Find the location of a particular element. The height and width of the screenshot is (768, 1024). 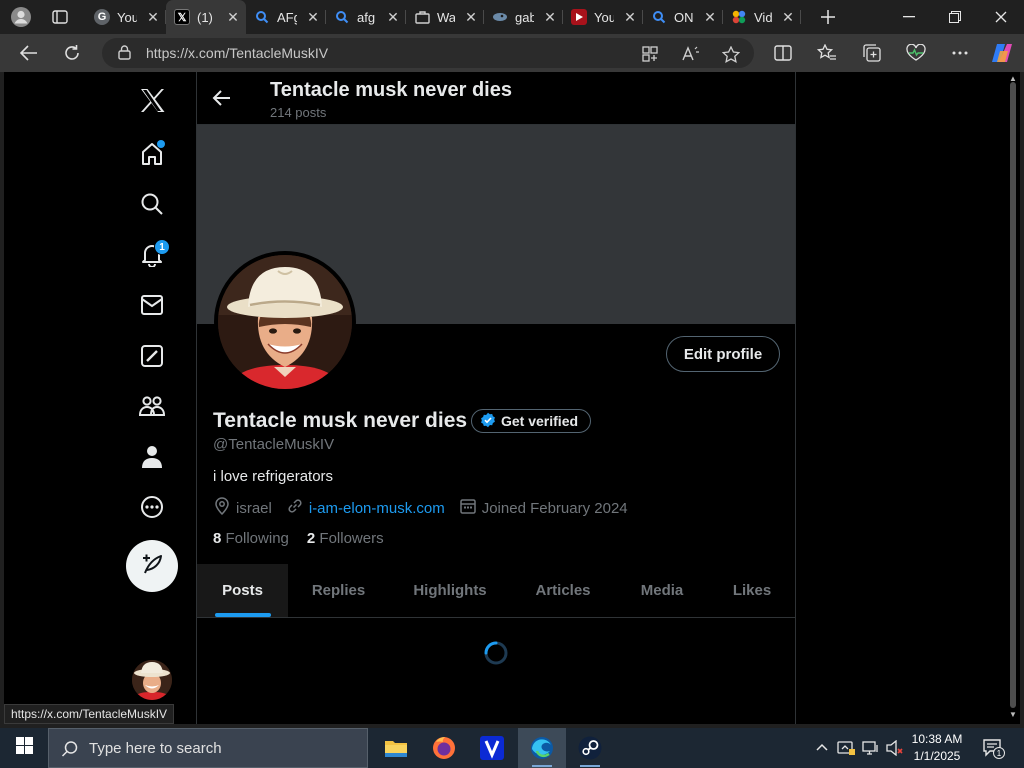

profile-avatar-button is located at coordinates (21, 17).